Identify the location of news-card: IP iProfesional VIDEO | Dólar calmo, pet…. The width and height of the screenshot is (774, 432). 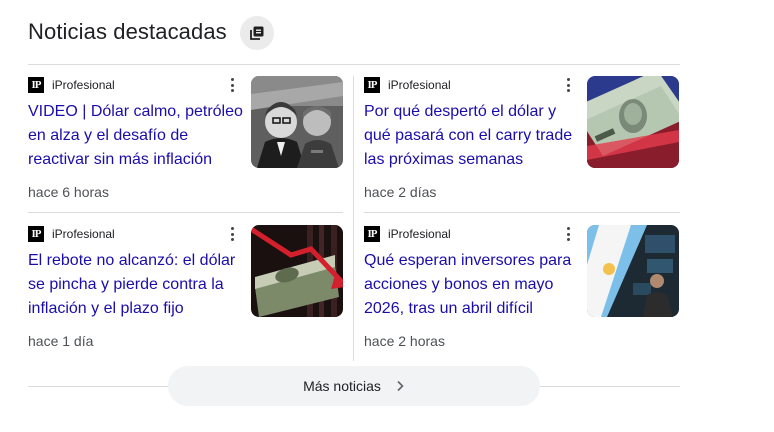
(186, 132).